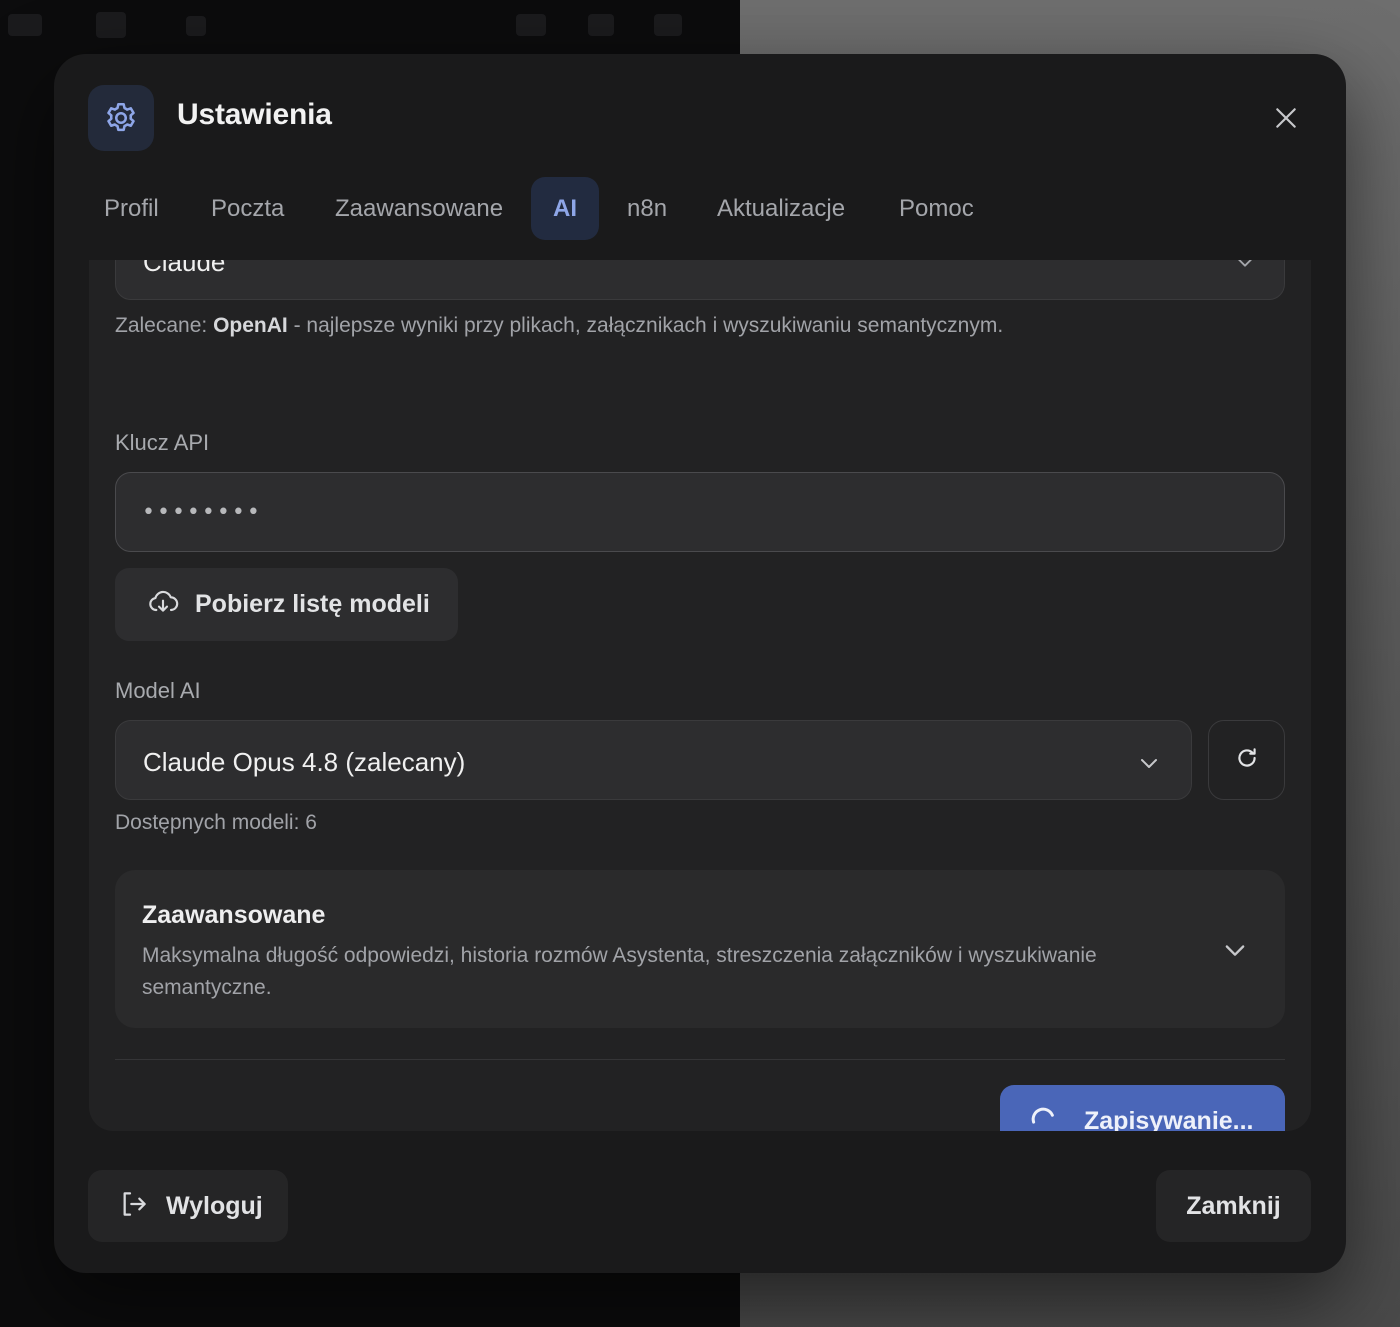  I want to click on provider-select: Claude, so click(700, 280).